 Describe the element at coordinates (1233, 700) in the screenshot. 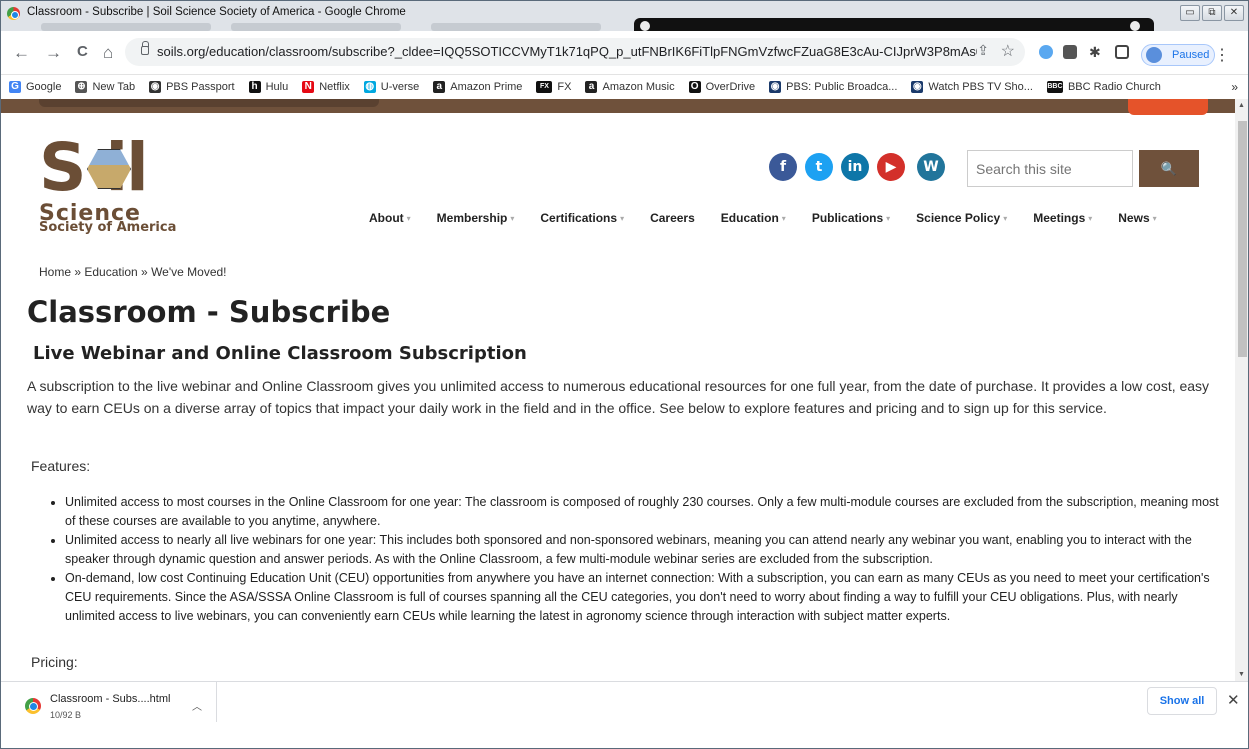

I see `close-downloads-icon: ✕` at that location.